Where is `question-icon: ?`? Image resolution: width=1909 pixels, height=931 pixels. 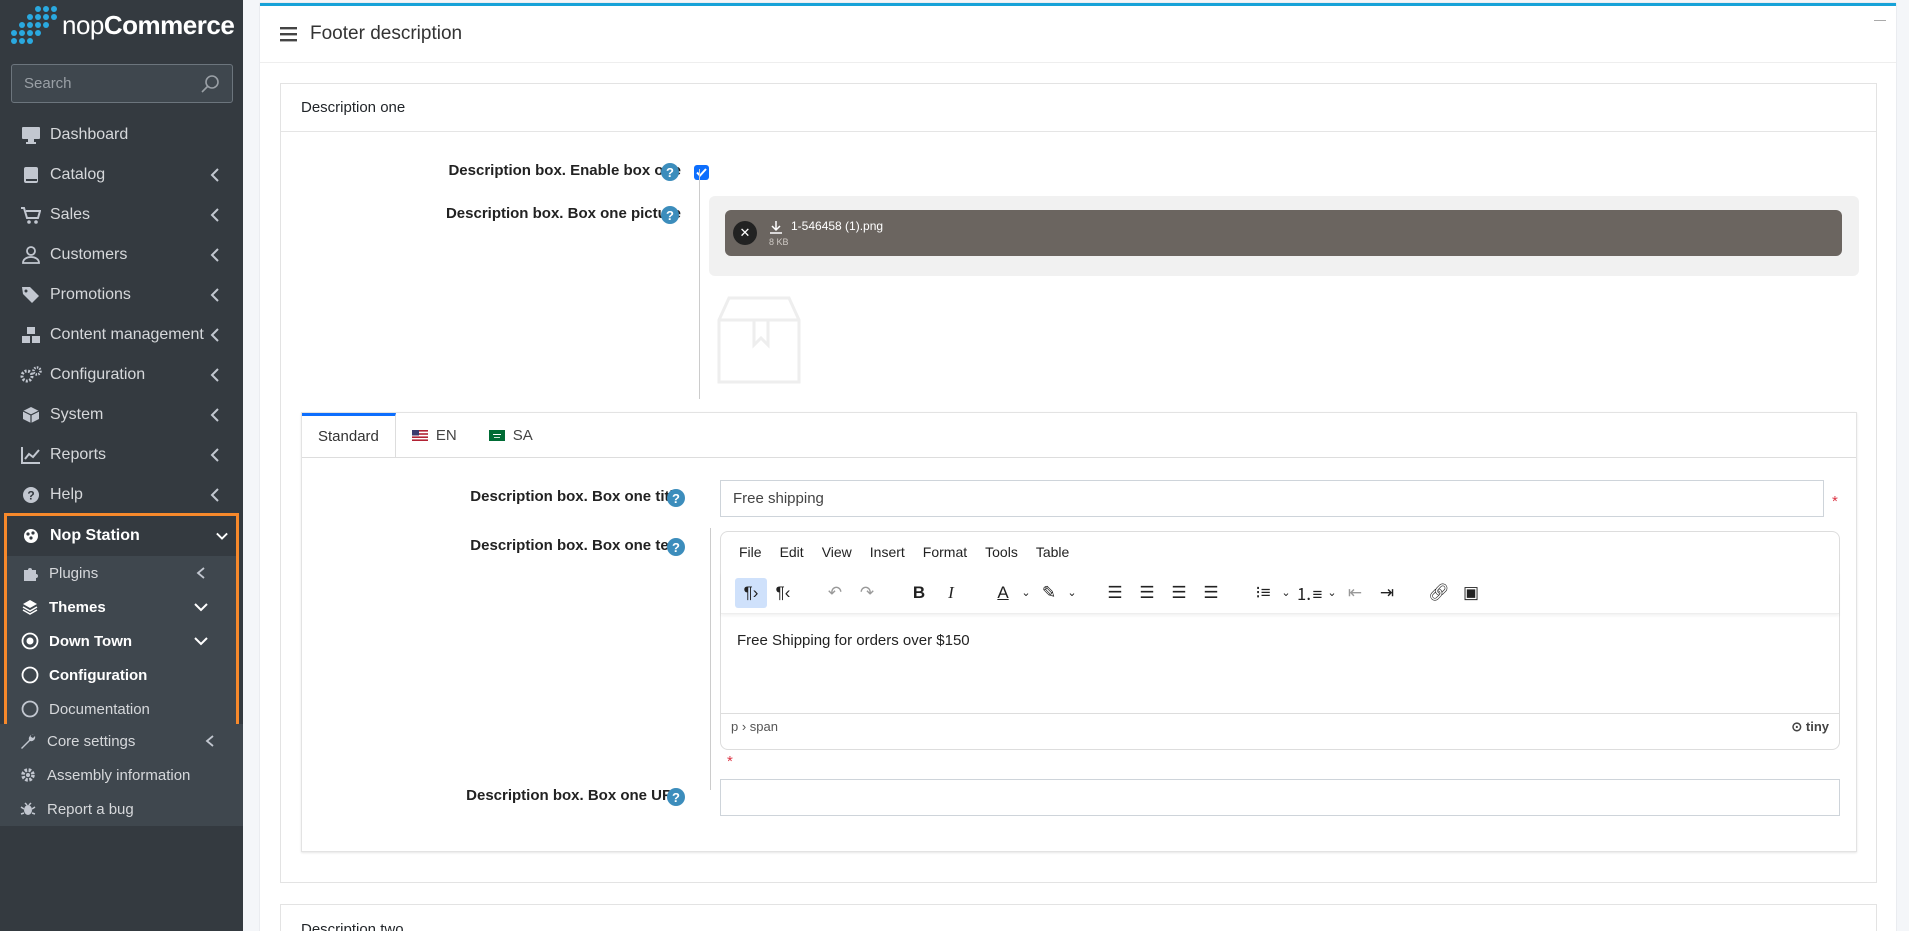 question-icon: ? is located at coordinates (31, 495).